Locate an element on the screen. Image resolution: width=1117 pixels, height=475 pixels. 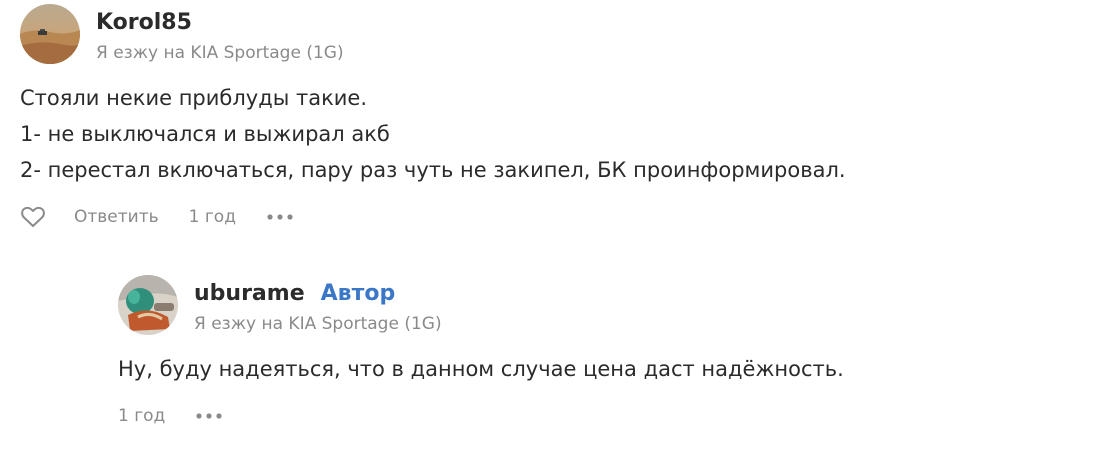
comment-time: 1 год is located at coordinates (212, 217).